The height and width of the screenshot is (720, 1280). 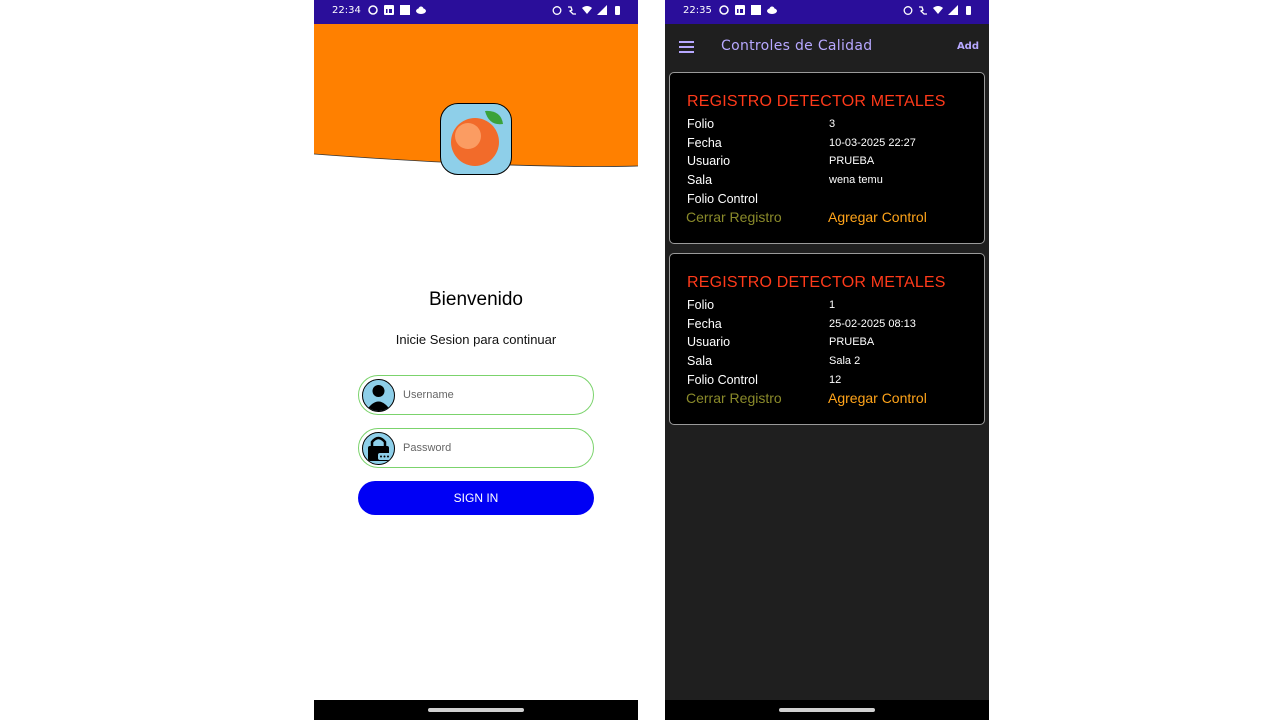 I want to click on status-bar: 22:34, so click(x=476, y=12).